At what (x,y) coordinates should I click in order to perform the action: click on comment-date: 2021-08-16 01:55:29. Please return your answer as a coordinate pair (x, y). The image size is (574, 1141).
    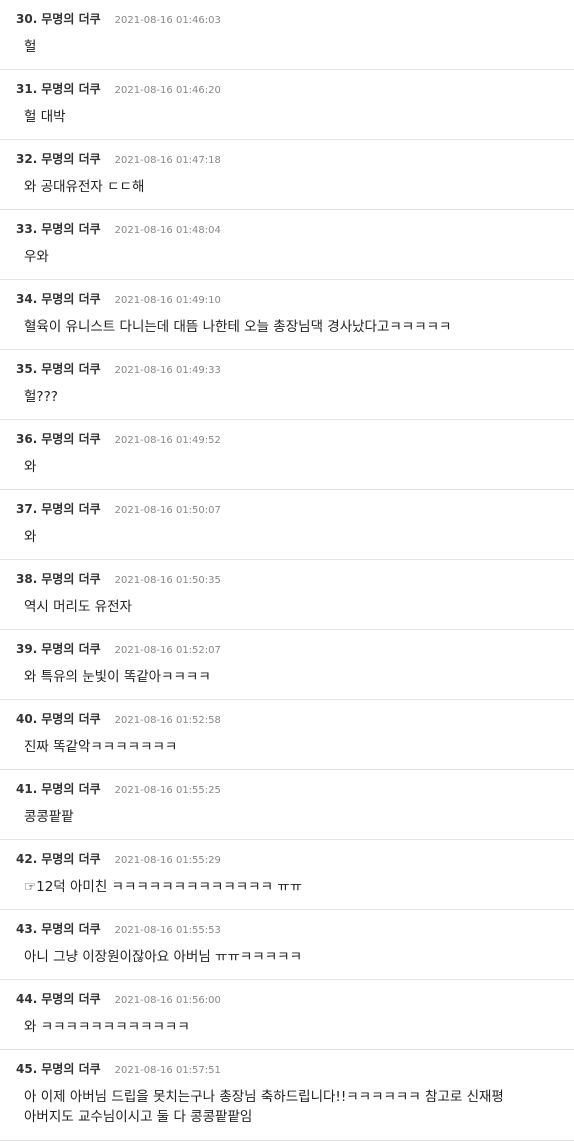
    Looking at the image, I should click on (167, 860).